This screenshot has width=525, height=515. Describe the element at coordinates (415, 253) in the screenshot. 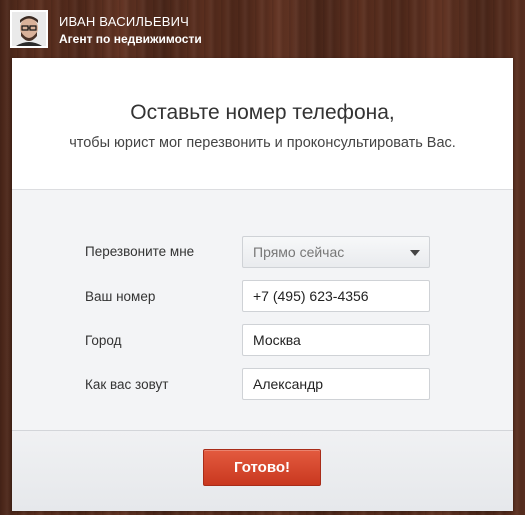

I see `chevron-down-icon` at that location.